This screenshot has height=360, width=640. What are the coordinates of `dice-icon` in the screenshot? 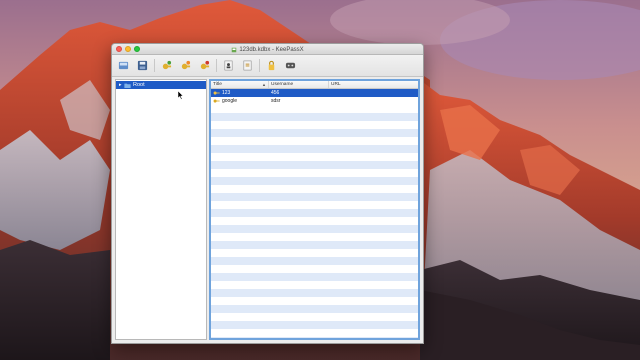 It's located at (290, 65).